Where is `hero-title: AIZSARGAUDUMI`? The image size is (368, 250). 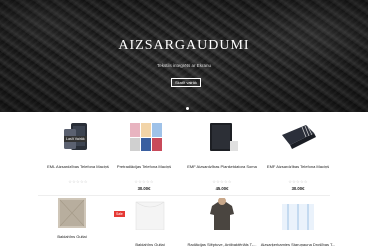
hero-title: AIZSARGAUDUMI is located at coordinates (184, 45).